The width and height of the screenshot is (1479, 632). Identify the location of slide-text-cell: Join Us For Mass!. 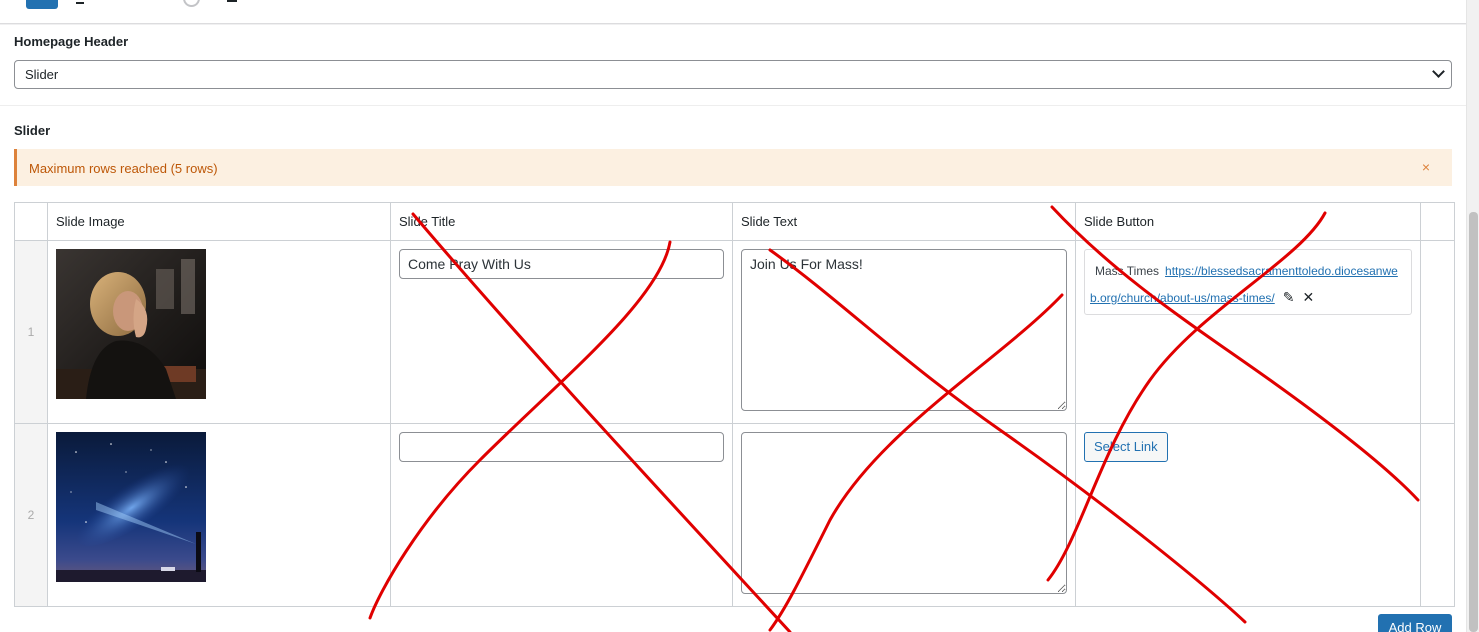
(904, 332).